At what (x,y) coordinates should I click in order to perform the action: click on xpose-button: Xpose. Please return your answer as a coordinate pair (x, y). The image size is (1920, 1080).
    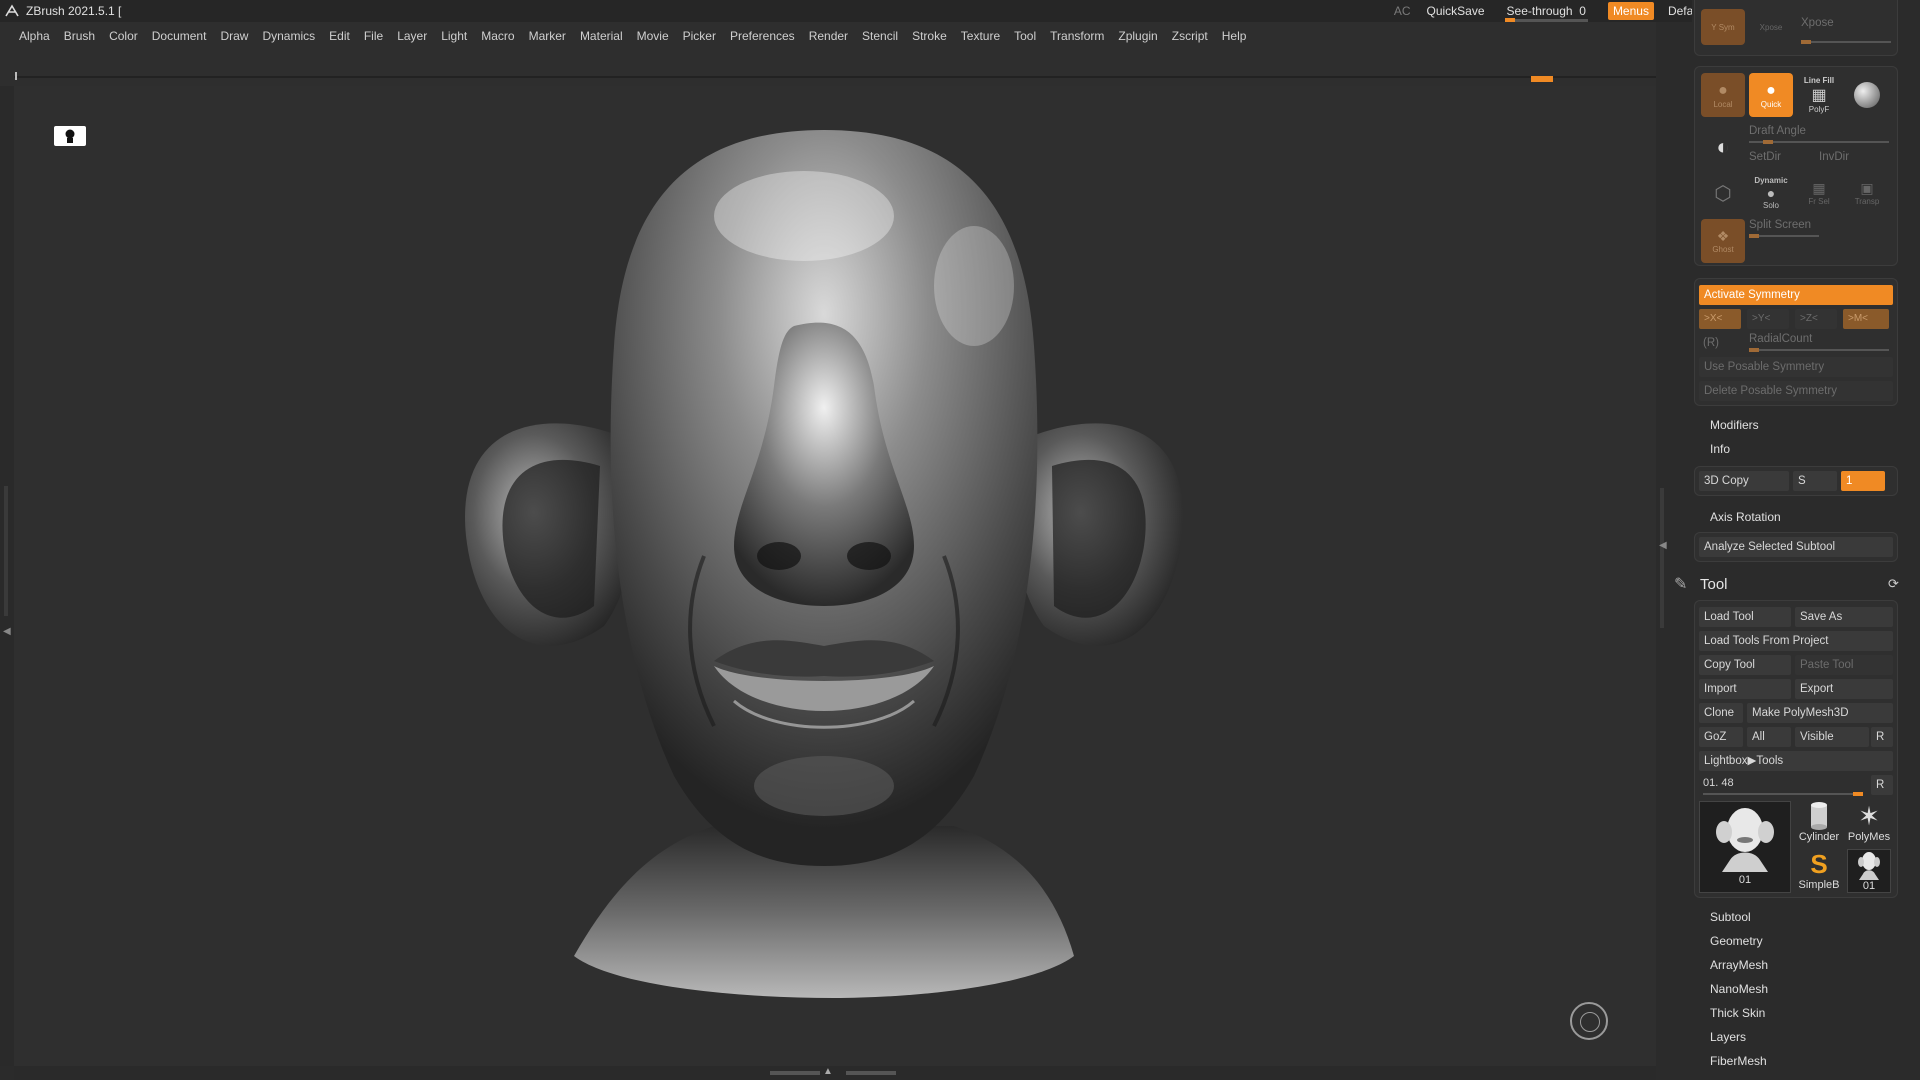
    Looking at the image, I should click on (1771, 27).